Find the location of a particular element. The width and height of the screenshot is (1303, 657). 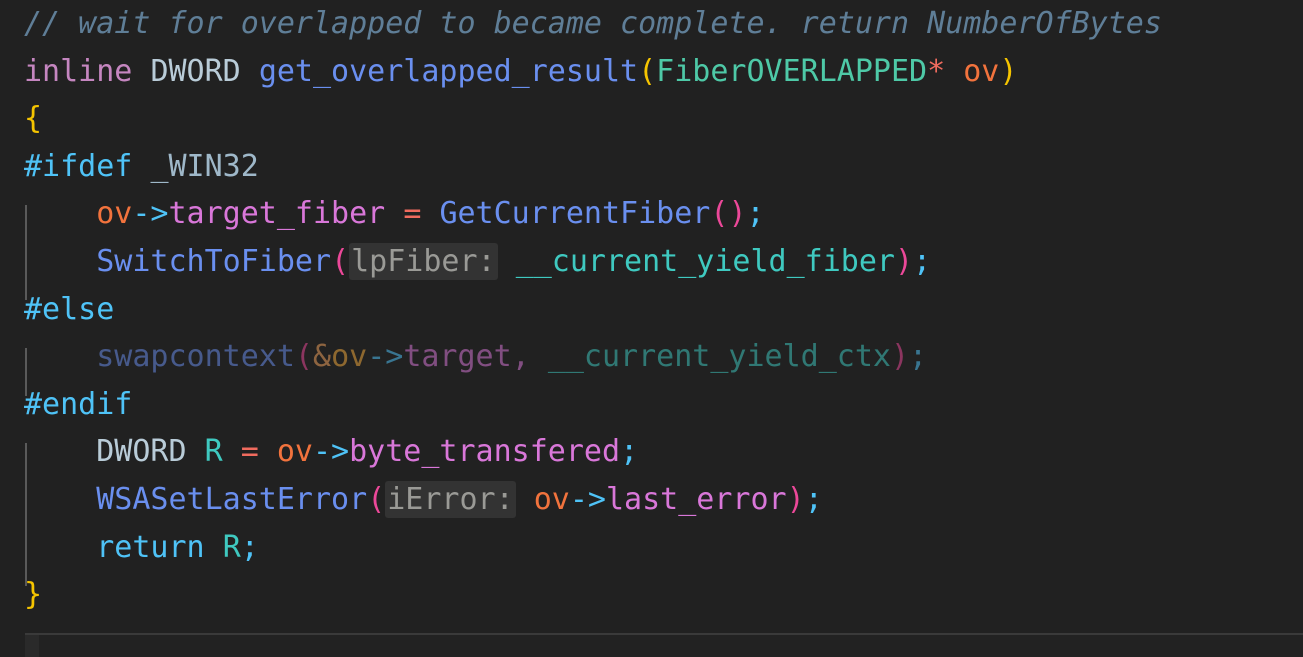

bottom-panel-gutter is located at coordinates (32, 646).